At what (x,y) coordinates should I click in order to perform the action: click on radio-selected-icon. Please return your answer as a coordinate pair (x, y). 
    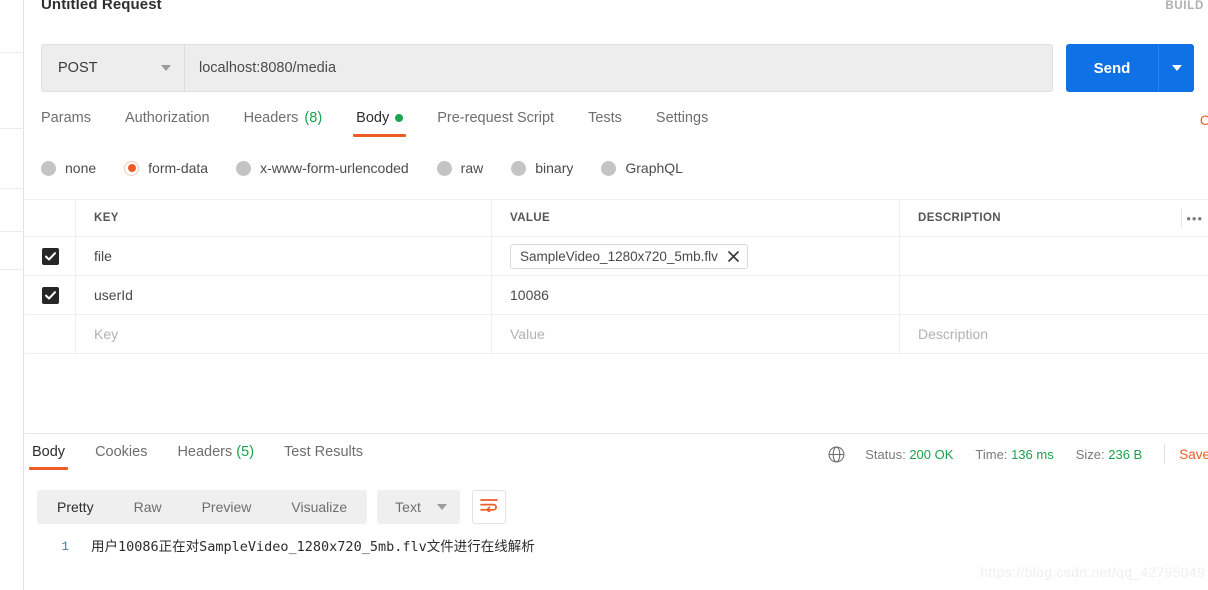
    Looking at the image, I should click on (132, 168).